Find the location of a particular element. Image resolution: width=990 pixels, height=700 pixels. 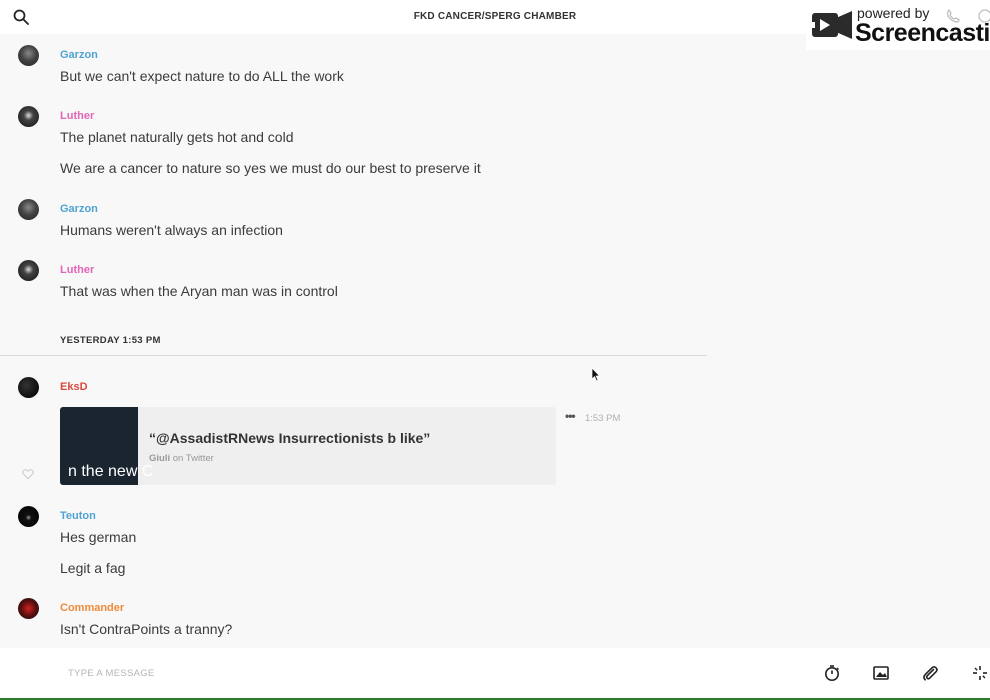

message-input: TYPE A MESSAGE is located at coordinates (111, 673).